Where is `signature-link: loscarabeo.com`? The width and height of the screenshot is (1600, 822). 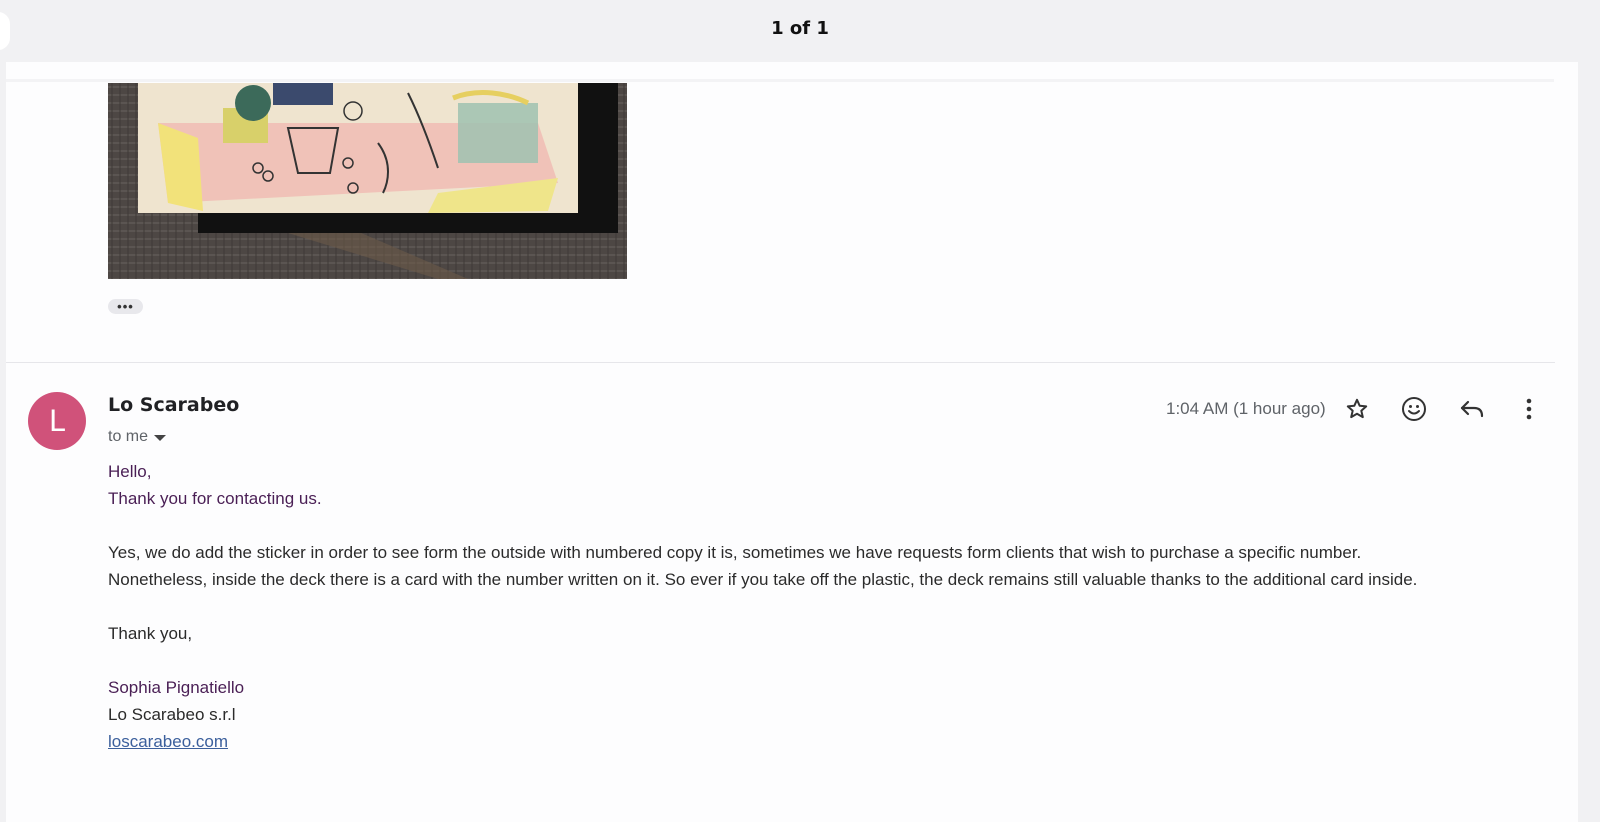
signature-link: loscarabeo.com is located at coordinates (168, 741).